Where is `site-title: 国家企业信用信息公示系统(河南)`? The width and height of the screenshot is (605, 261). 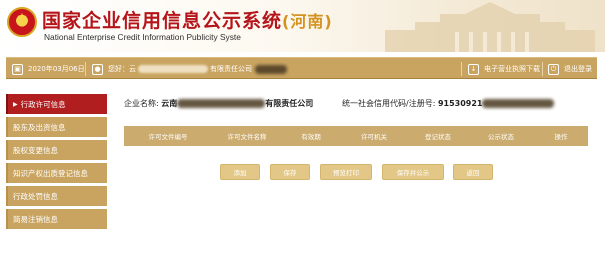
site-title: 国家企业信用信息公示系统(河南) is located at coordinates (187, 19).